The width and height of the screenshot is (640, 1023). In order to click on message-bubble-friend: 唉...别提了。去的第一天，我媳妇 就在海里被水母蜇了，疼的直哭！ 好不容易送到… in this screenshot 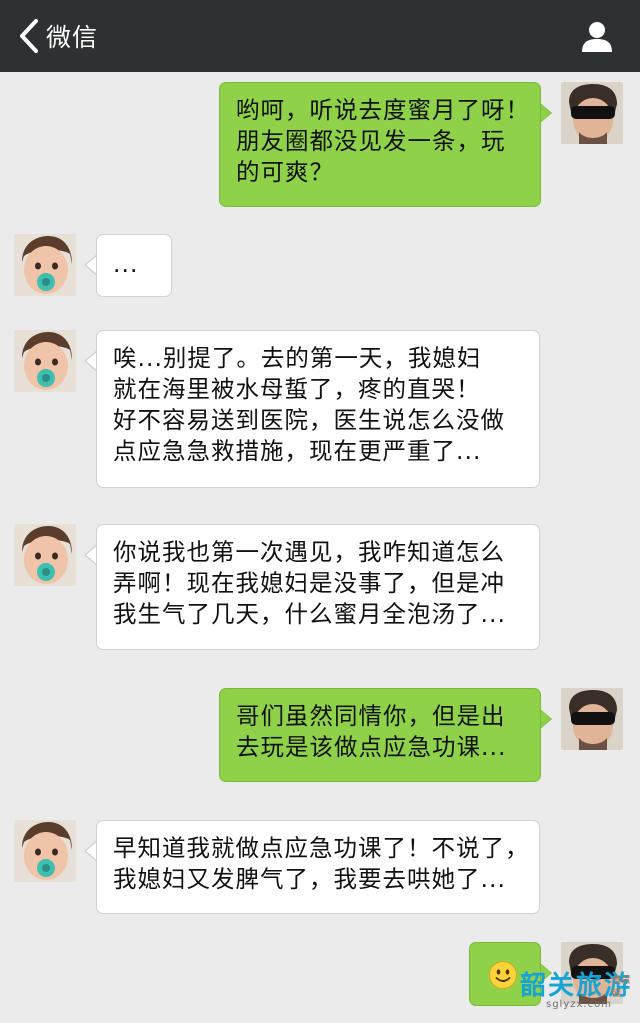, I will do `click(318, 409)`.